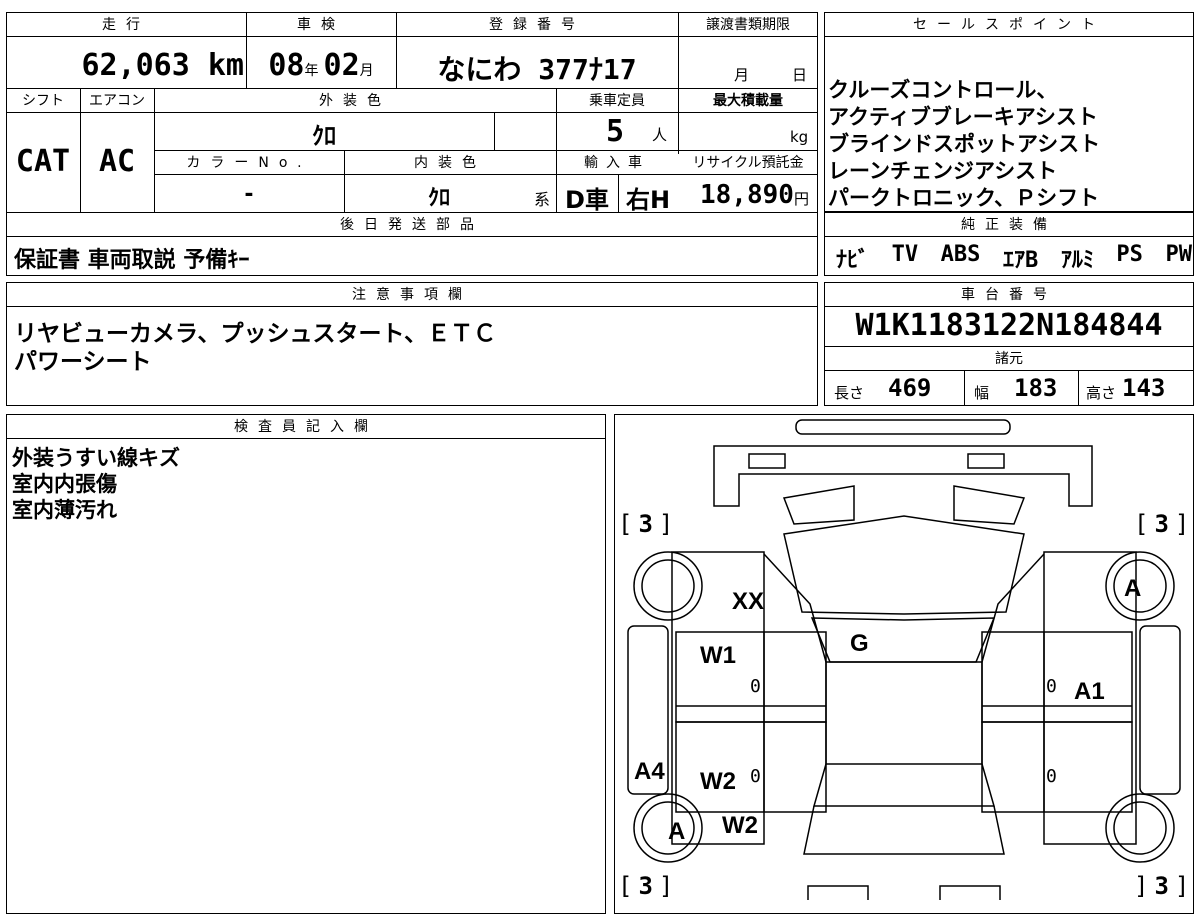  I want to click on inspector-label: 検査員記入欄, so click(306, 427).